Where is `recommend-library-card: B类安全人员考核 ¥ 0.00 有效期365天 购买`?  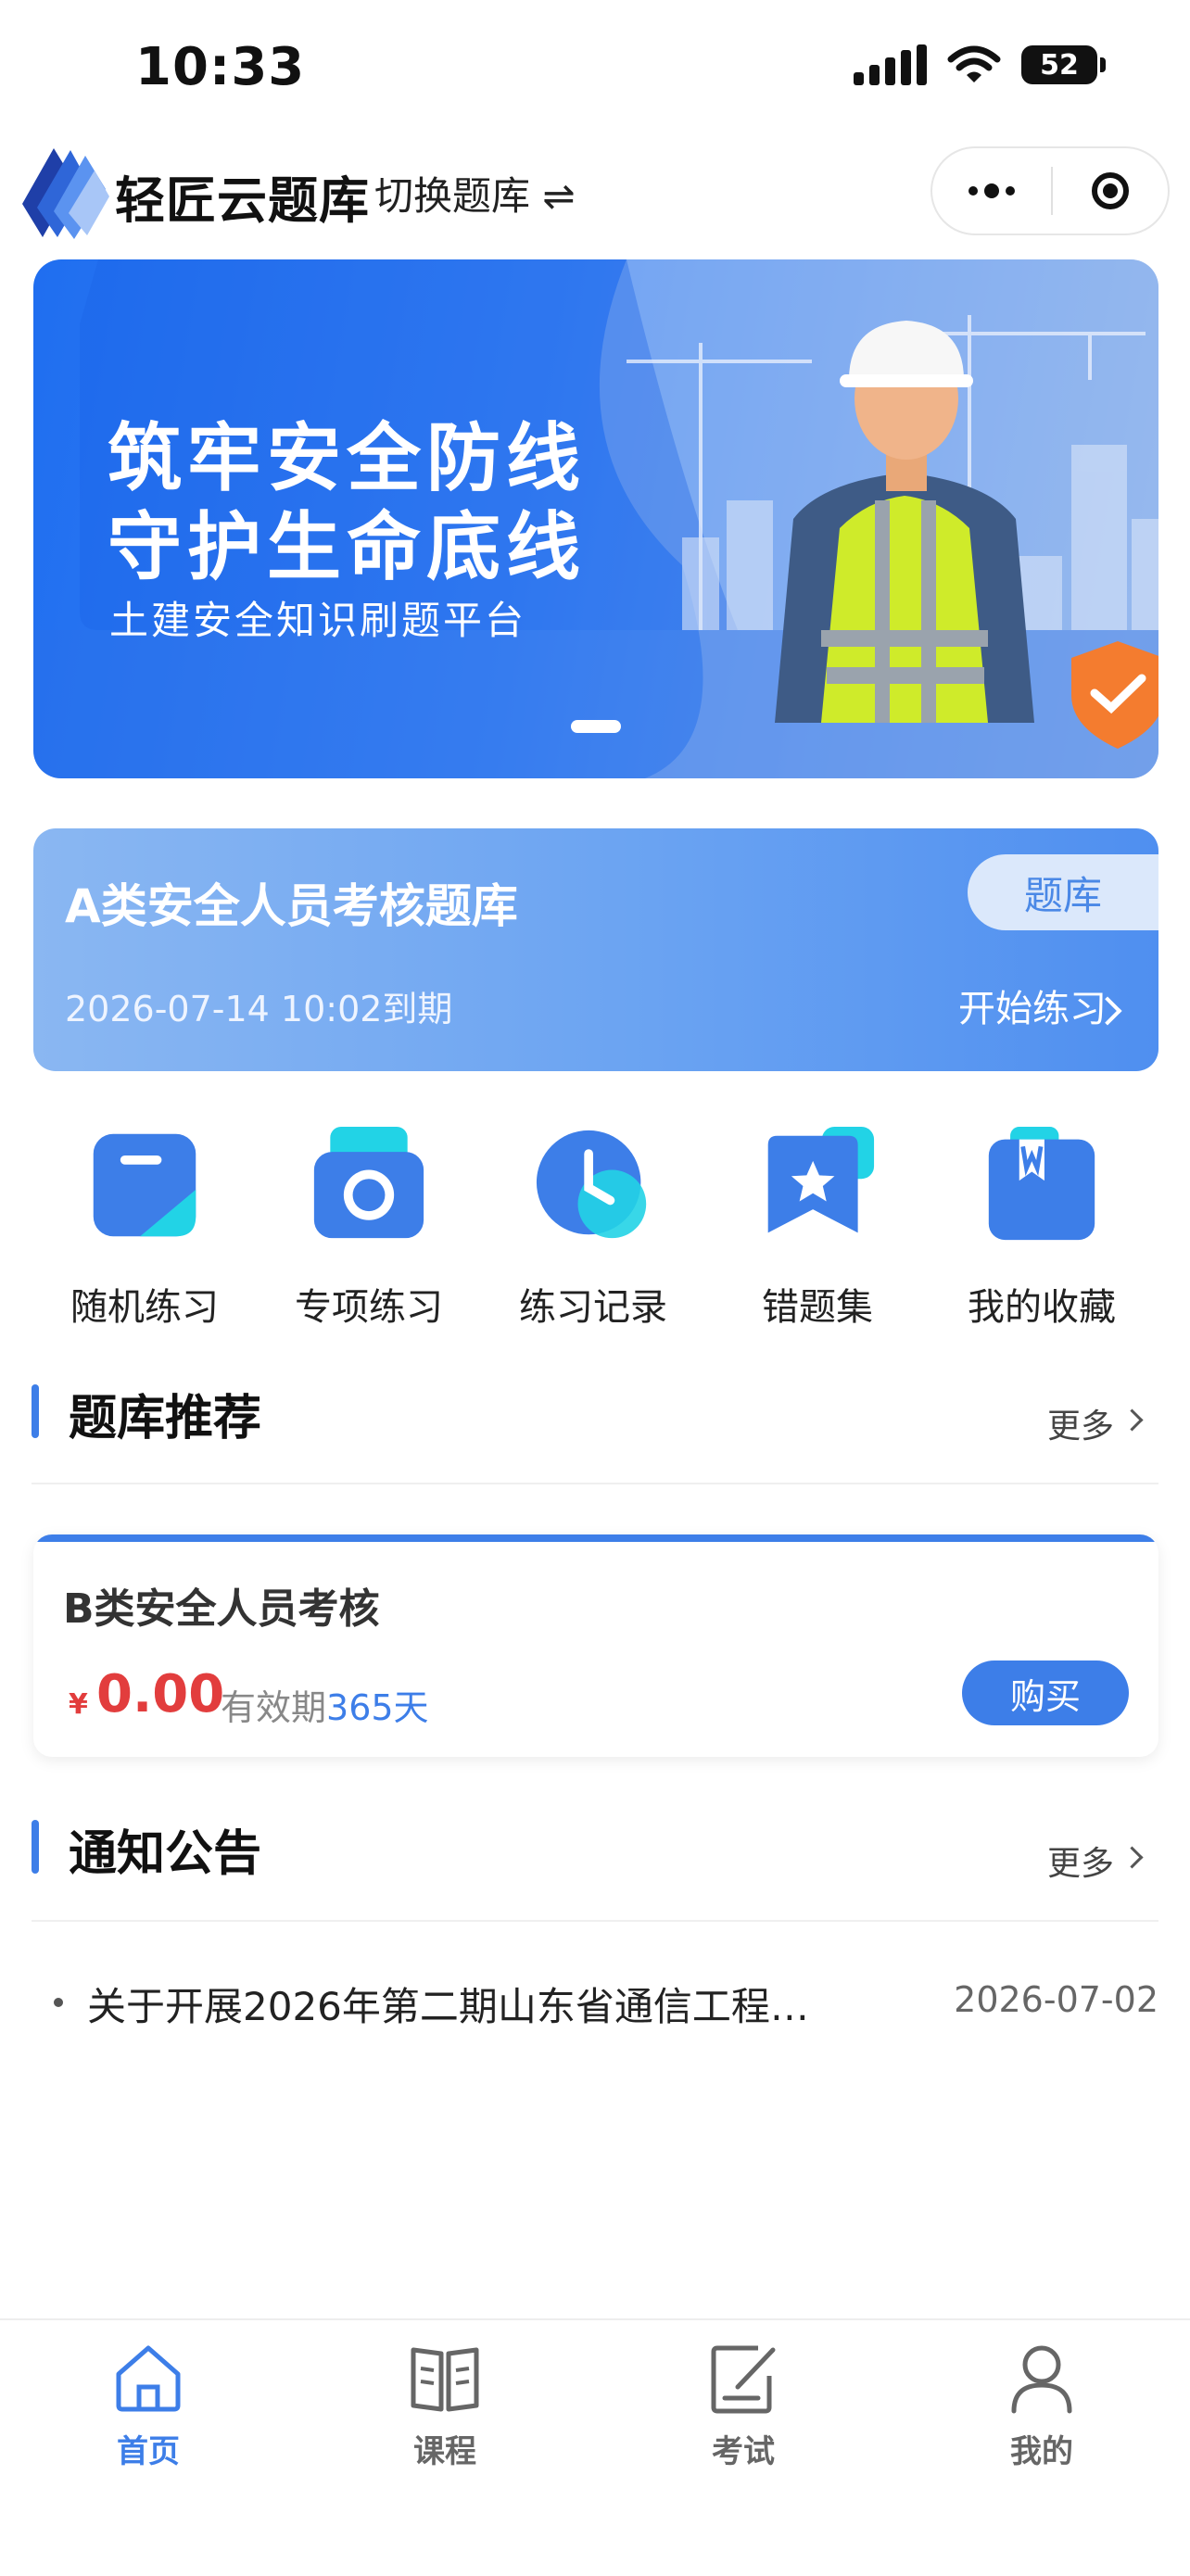 recommend-library-card: B类安全人员考核 ¥ 0.00 有效期365天 购买 is located at coordinates (595, 1645).